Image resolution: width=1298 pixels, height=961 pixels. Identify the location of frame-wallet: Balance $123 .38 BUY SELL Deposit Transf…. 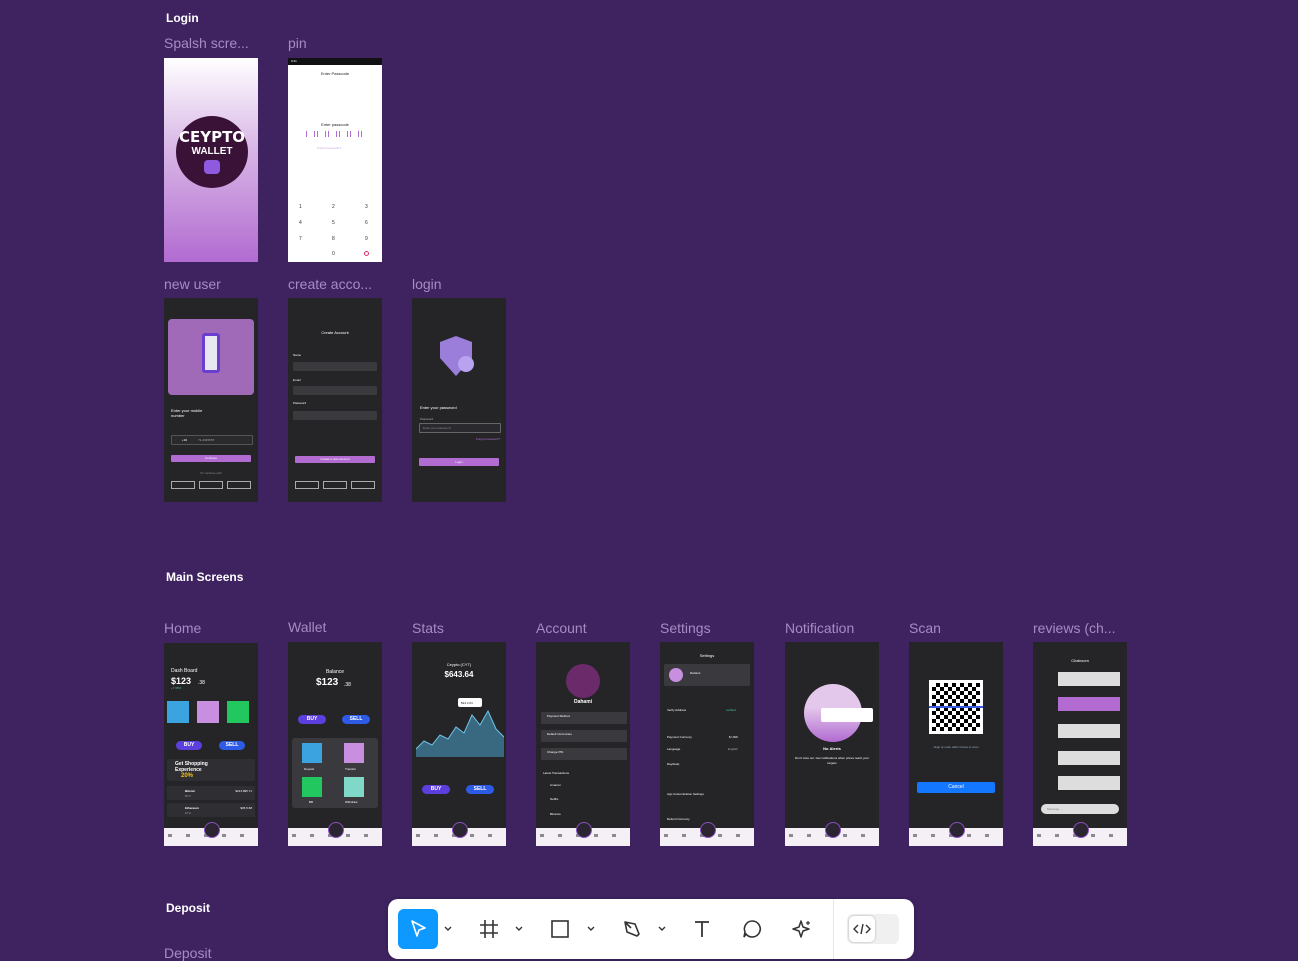
(335, 744).